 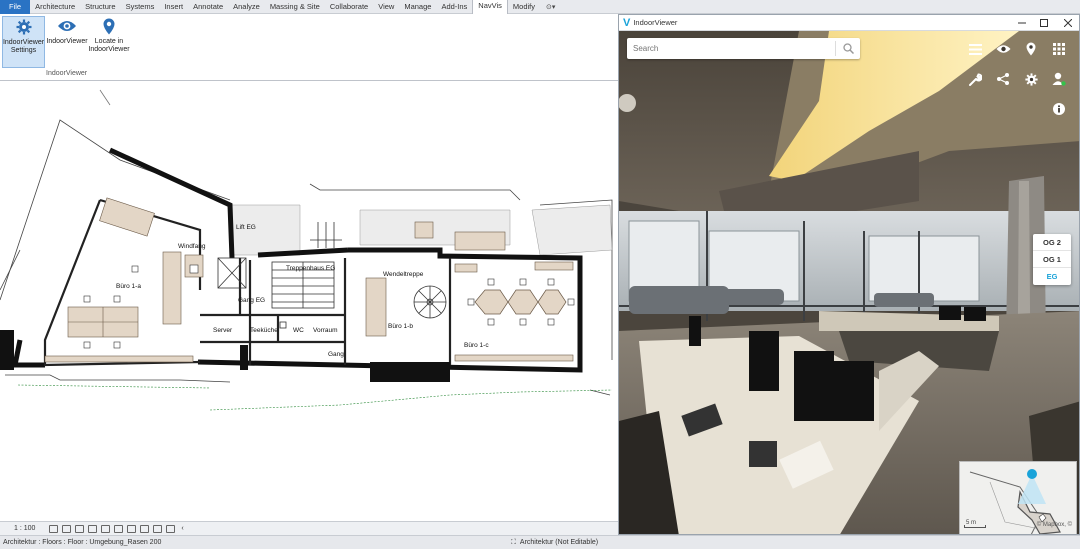 I want to click on search-icon, so click(x=848, y=48).